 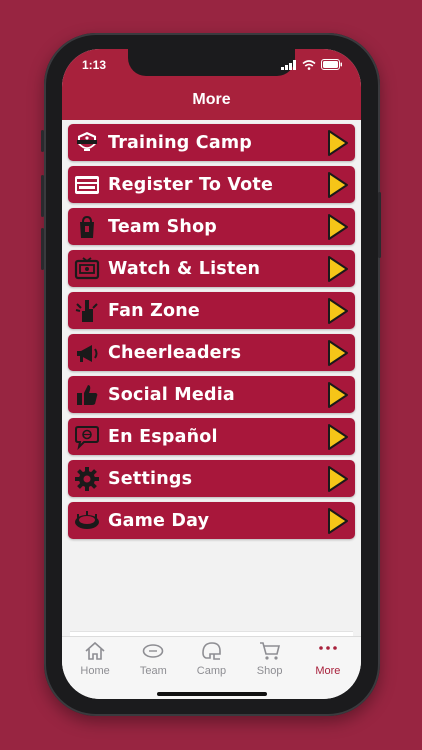 What do you see at coordinates (153, 651) in the screenshot?
I see `football-icon` at bounding box center [153, 651].